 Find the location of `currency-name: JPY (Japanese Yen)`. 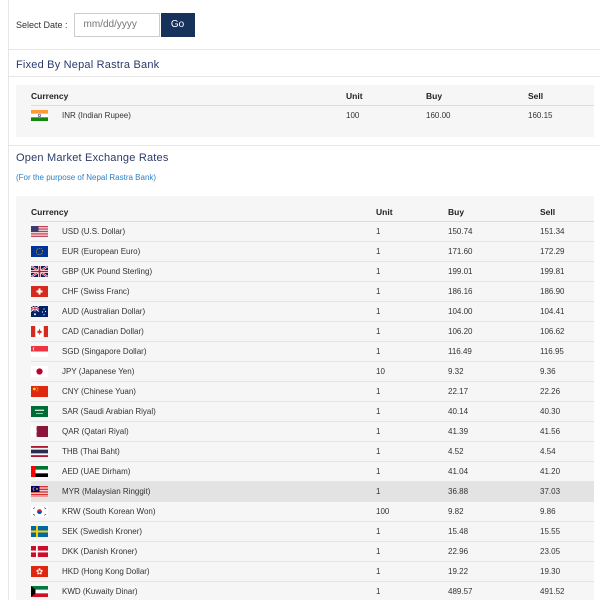

currency-name: JPY (Japanese Yen) is located at coordinates (98, 371).